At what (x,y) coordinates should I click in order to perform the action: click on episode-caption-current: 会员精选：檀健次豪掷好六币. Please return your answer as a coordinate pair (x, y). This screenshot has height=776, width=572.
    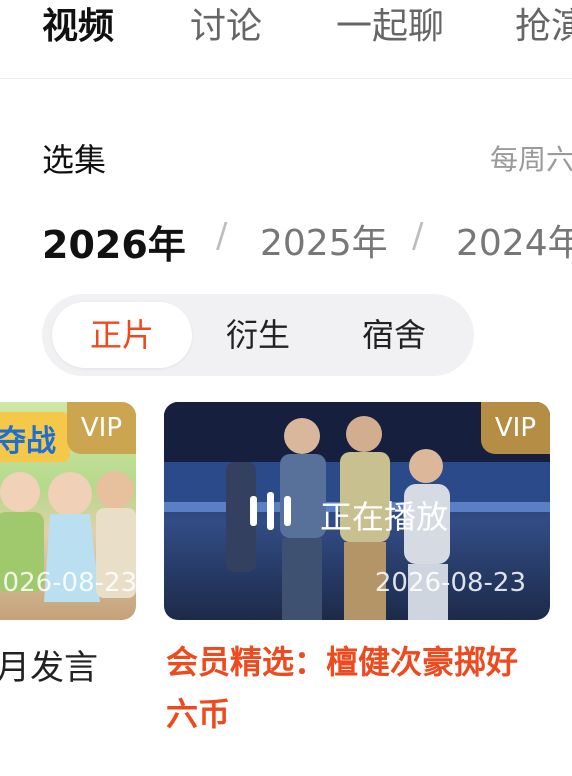
    Looking at the image, I should click on (352, 688).